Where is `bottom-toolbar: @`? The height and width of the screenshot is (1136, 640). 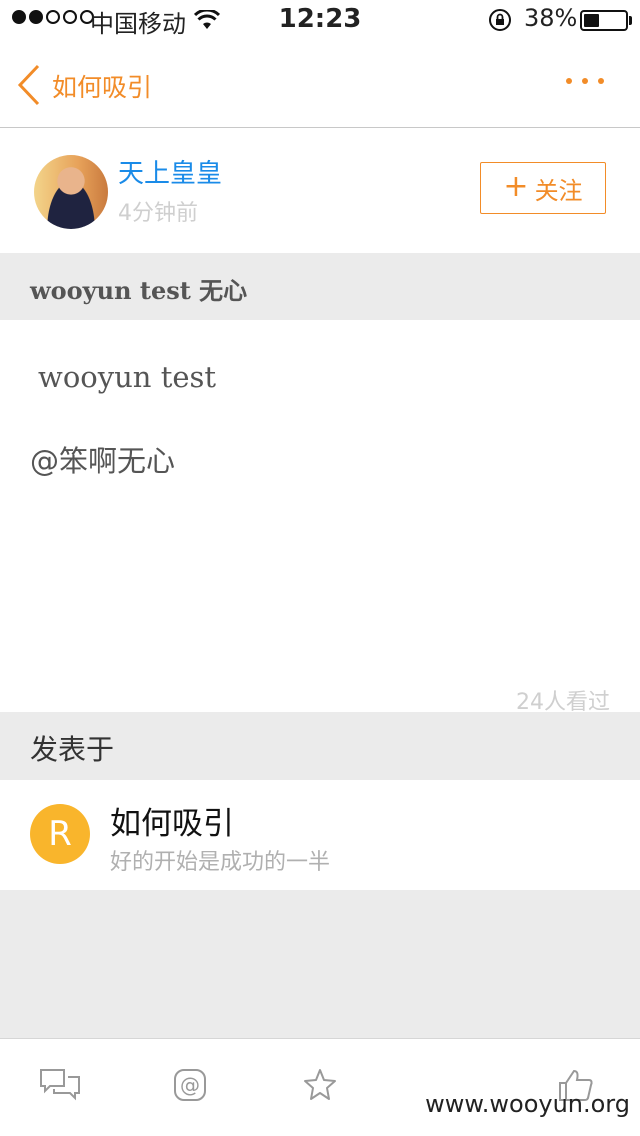 bottom-toolbar: @ is located at coordinates (320, 1087).